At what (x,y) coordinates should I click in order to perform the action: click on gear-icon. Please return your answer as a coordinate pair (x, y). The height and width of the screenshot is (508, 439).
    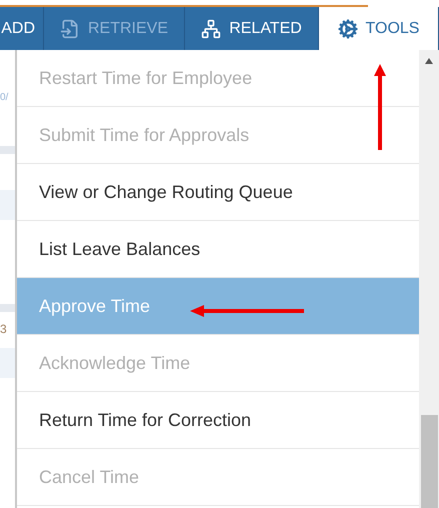
    Looking at the image, I should click on (348, 28).